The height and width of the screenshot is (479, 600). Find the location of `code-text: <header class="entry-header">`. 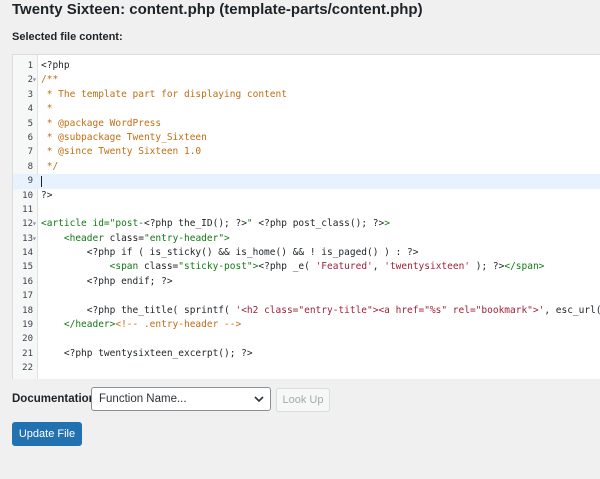

code-text: <header class="entry-header"> is located at coordinates (135, 239).